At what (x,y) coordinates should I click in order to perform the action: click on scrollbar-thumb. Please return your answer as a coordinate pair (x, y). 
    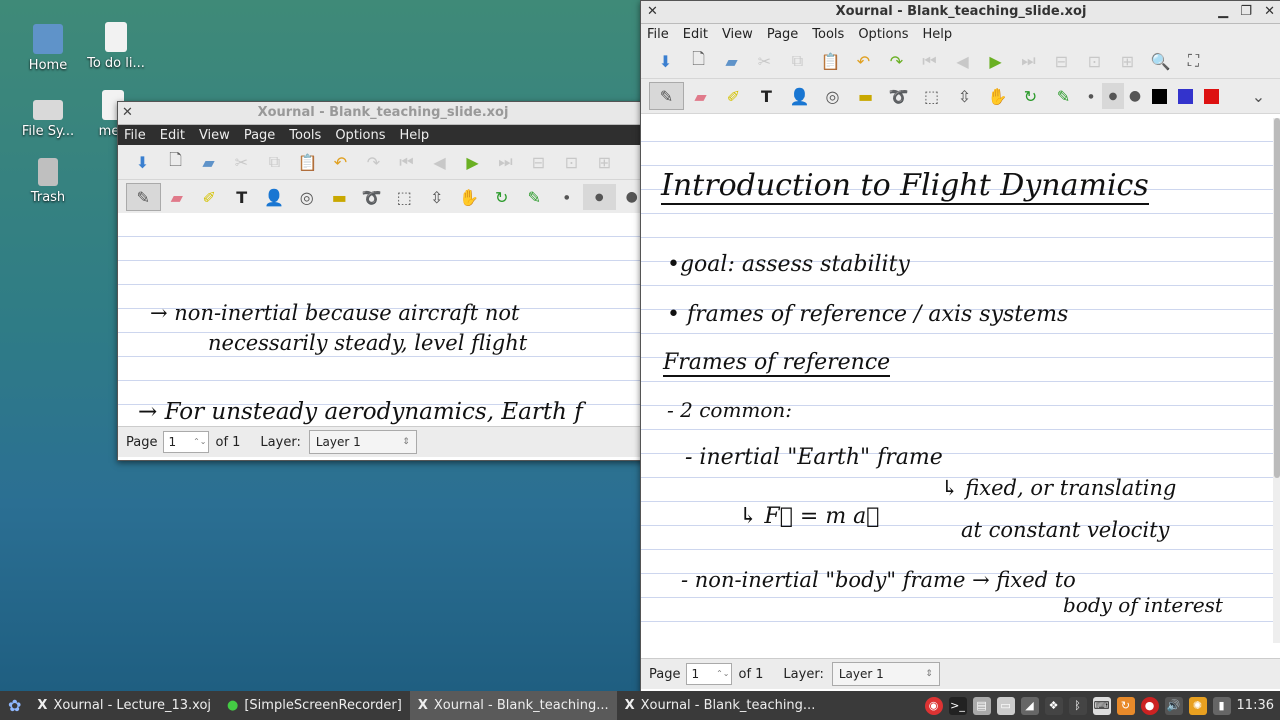
    Looking at the image, I should click on (1277, 298).